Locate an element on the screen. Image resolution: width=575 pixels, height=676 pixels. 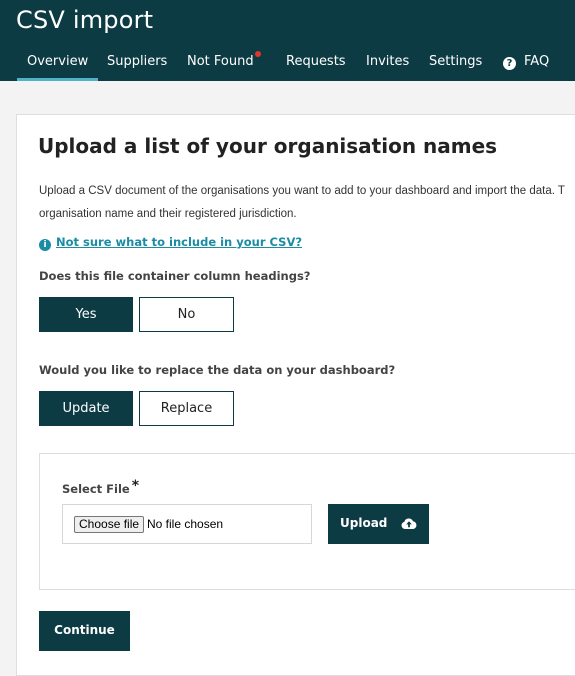
update-button: Update is located at coordinates (86, 408).